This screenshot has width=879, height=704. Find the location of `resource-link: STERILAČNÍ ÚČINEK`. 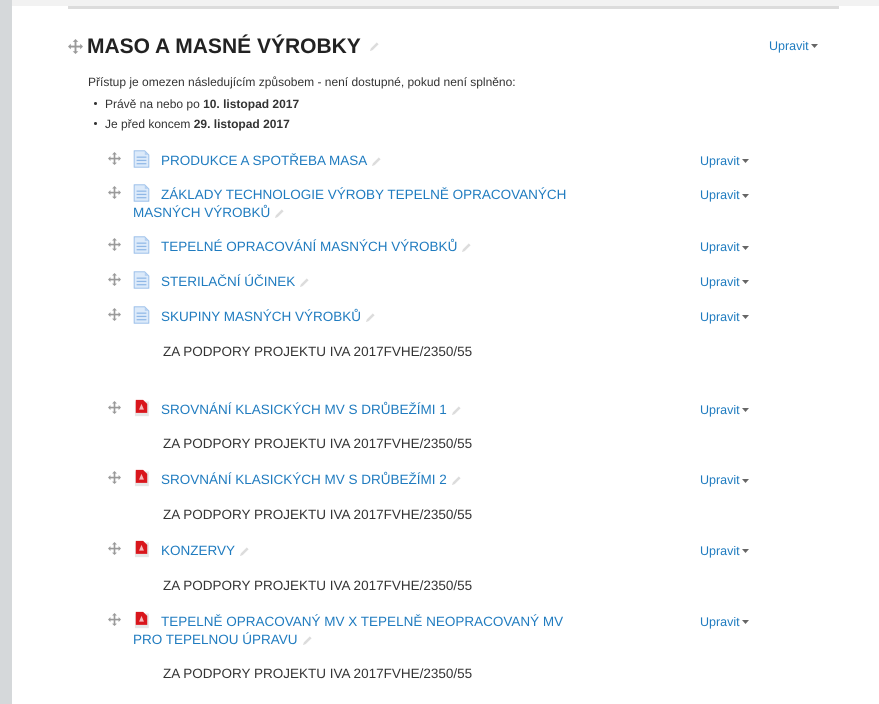

resource-link: STERILAČNÍ ÚČINEK is located at coordinates (363, 281).